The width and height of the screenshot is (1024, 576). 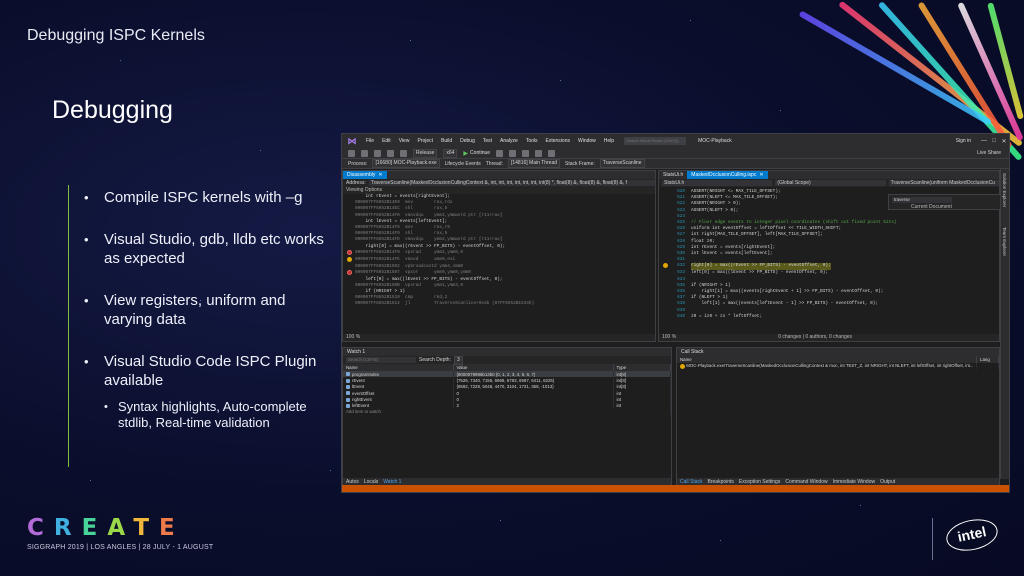 I want to click on logo-letter: R, so click(x=67, y=528).